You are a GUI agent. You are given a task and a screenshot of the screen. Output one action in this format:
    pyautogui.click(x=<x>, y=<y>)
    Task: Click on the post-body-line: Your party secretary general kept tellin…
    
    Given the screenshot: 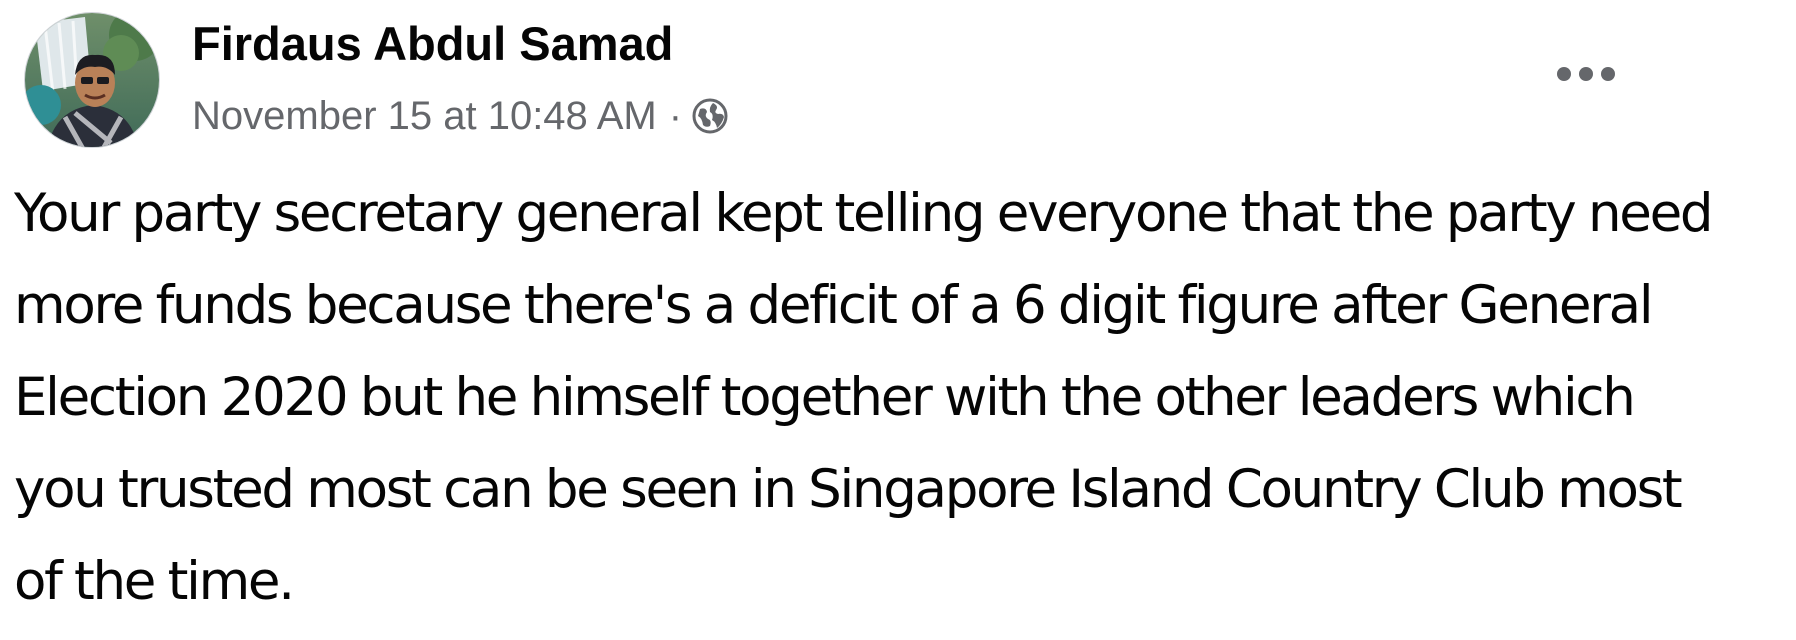 What is the action you would take?
    pyautogui.click(x=864, y=213)
    